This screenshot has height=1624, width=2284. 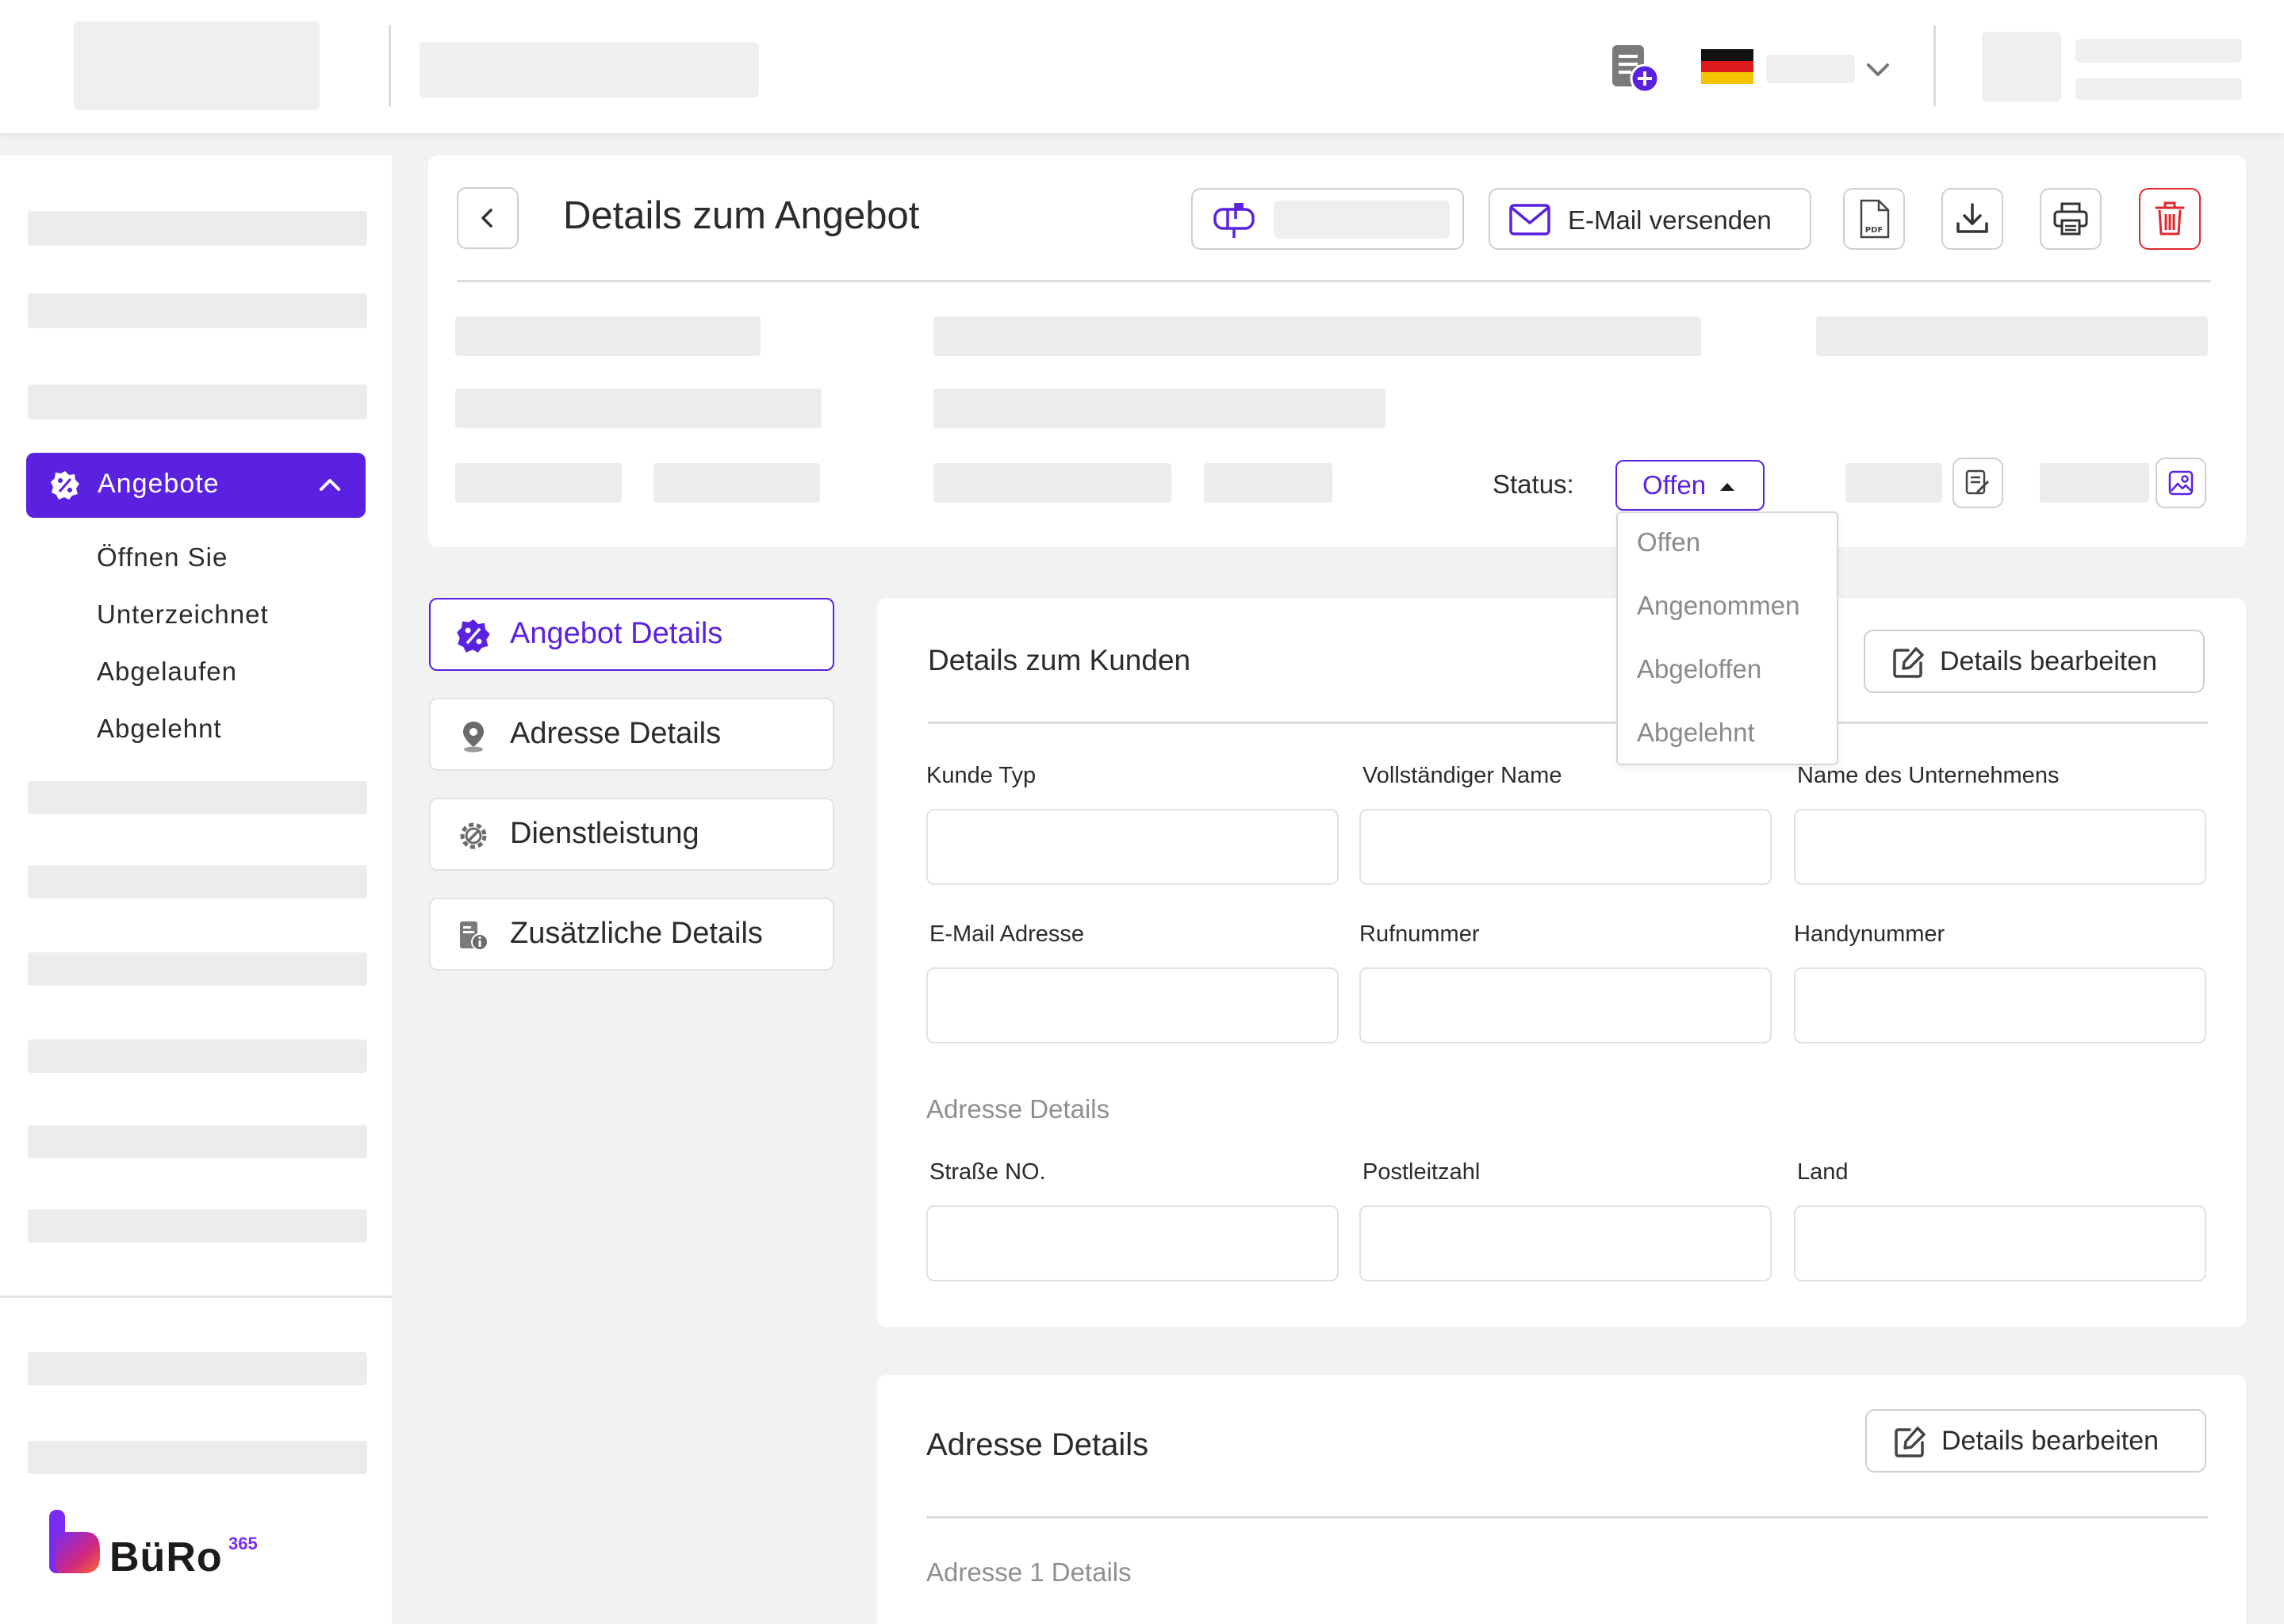 What do you see at coordinates (2034, 661) in the screenshot?
I see `edit-customer-button: Details bearbeiten` at bounding box center [2034, 661].